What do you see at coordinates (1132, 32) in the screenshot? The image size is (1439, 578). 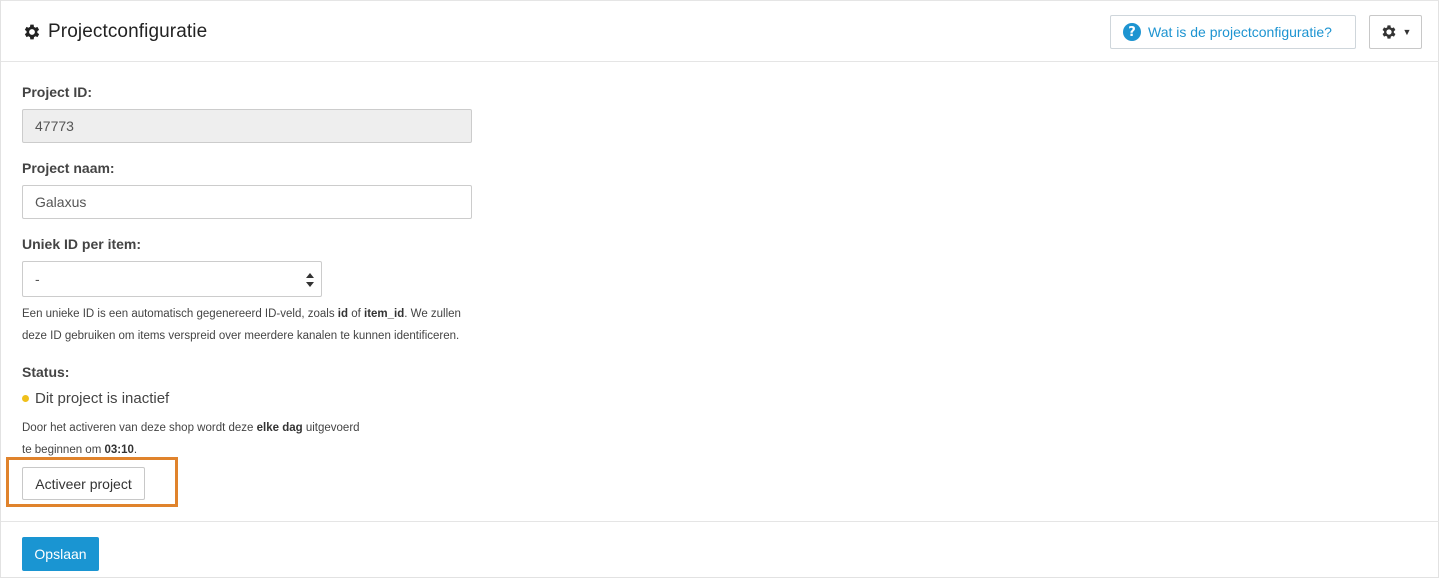 I see `question-circle-icon: ?` at bounding box center [1132, 32].